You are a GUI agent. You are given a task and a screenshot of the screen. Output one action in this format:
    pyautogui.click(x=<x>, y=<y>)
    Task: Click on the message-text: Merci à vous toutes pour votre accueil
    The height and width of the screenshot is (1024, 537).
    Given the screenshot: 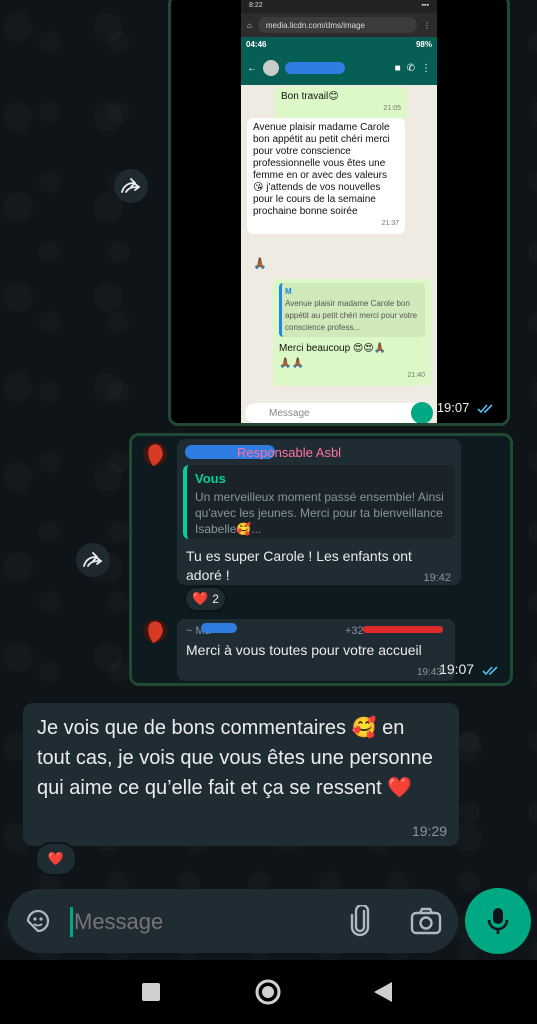 What is the action you would take?
    pyautogui.click(x=304, y=650)
    